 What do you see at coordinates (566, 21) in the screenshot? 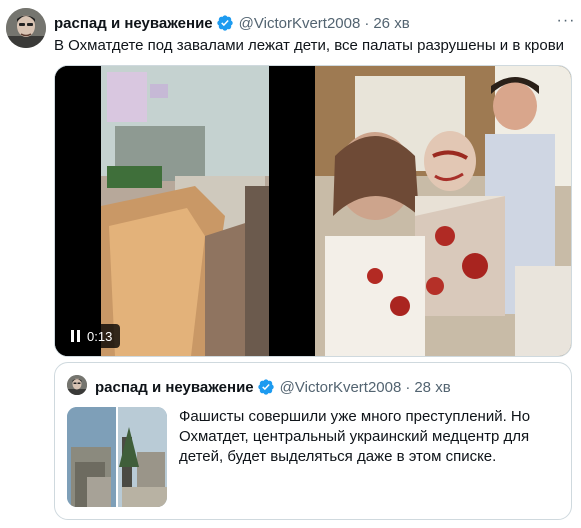
I see `more-options-icon: ···` at bounding box center [566, 21].